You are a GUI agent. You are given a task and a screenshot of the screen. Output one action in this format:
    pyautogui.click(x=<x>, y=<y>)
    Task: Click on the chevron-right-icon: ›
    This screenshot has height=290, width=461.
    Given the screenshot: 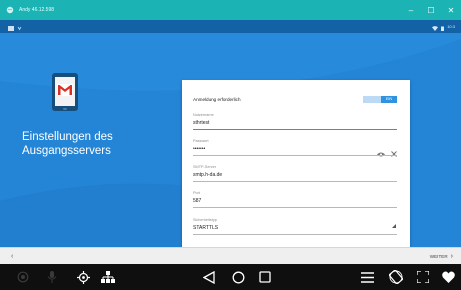 What is the action you would take?
    pyautogui.click(x=451, y=256)
    